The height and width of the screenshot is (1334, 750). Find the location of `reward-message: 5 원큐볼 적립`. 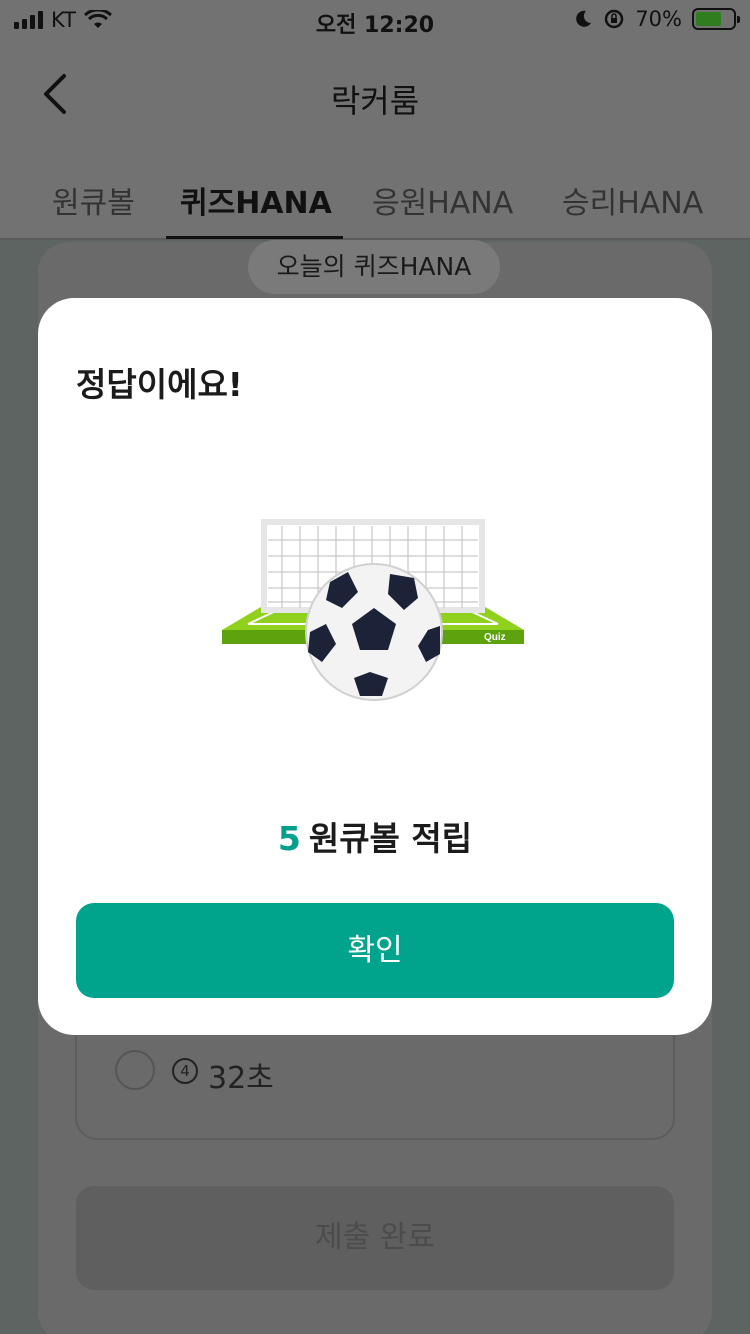

reward-message: 5 원큐볼 적립 is located at coordinates (375, 836).